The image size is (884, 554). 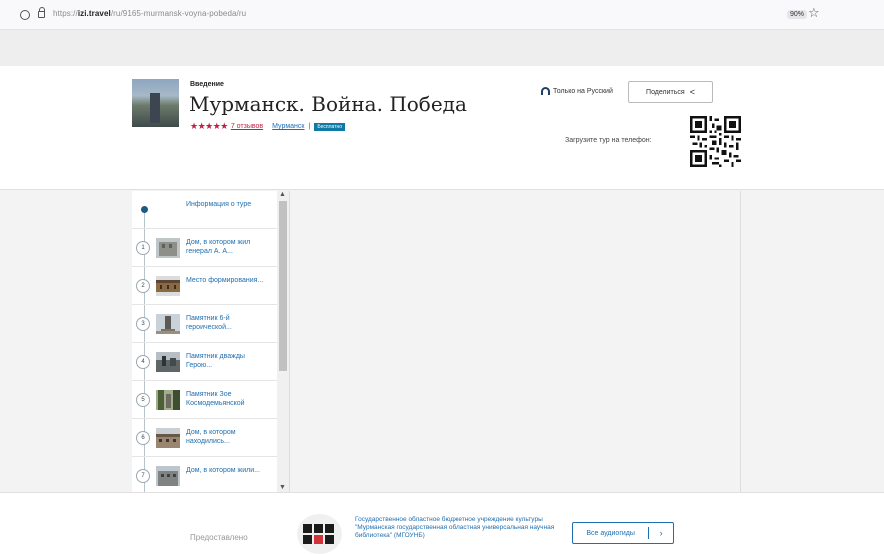 What do you see at coordinates (143, 476) in the screenshot?
I see `stop-number: 7` at bounding box center [143, 476].